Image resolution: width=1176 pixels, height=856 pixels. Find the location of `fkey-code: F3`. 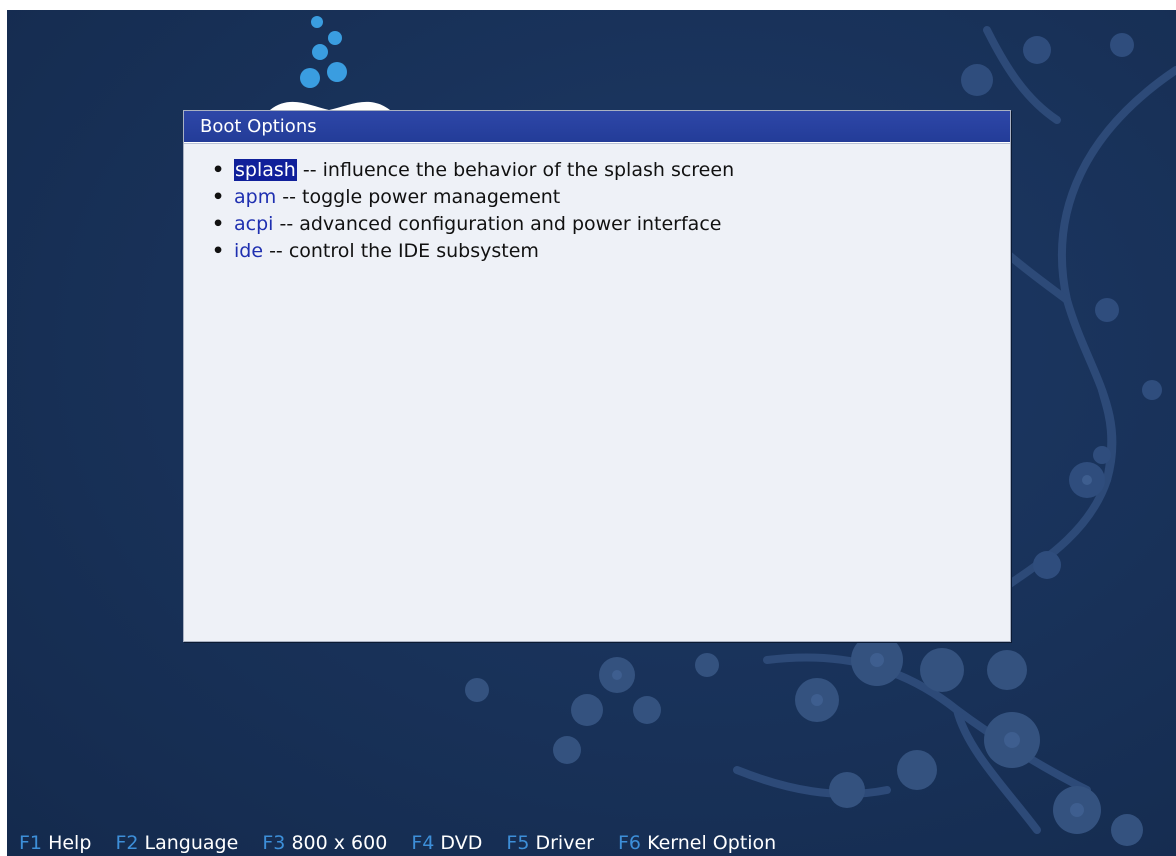

fkey-code: F3 is located at coordinates (274, 843).